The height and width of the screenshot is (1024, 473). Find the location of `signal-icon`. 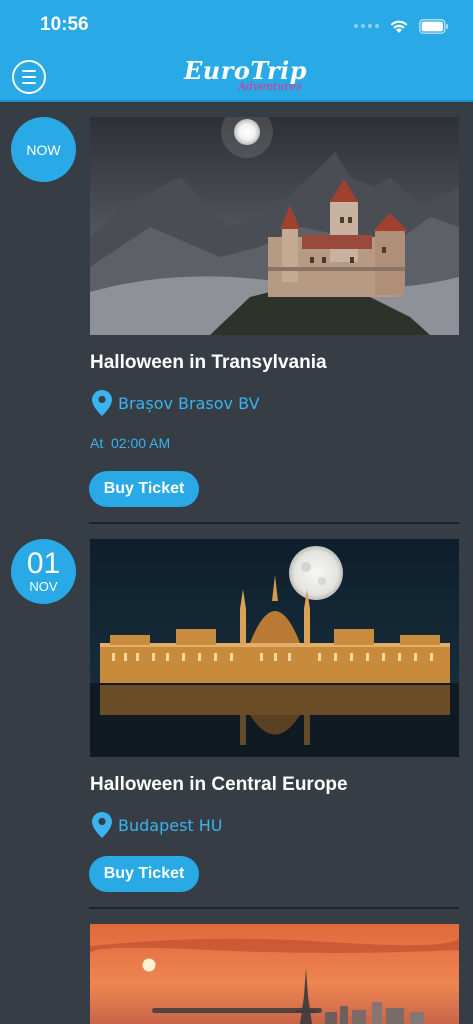

signal-icon is located at coordinates (366, 26).